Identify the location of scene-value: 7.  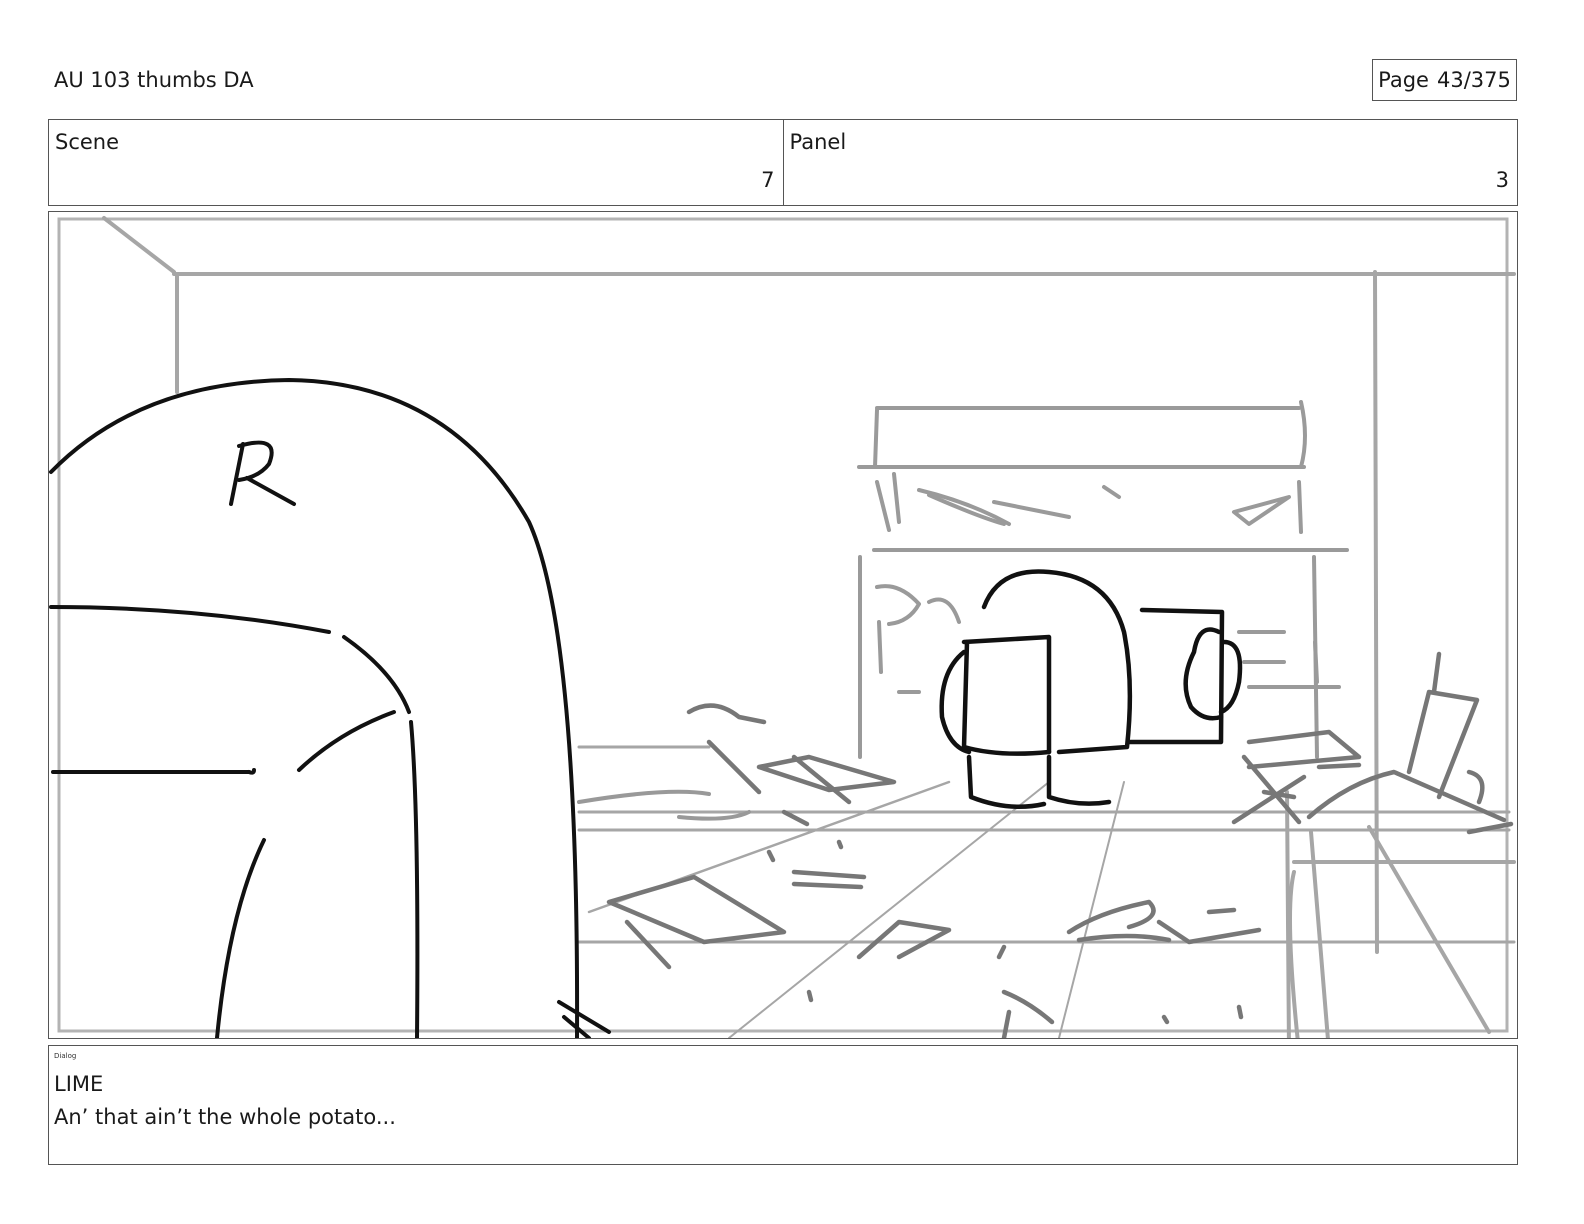
(768, 180).